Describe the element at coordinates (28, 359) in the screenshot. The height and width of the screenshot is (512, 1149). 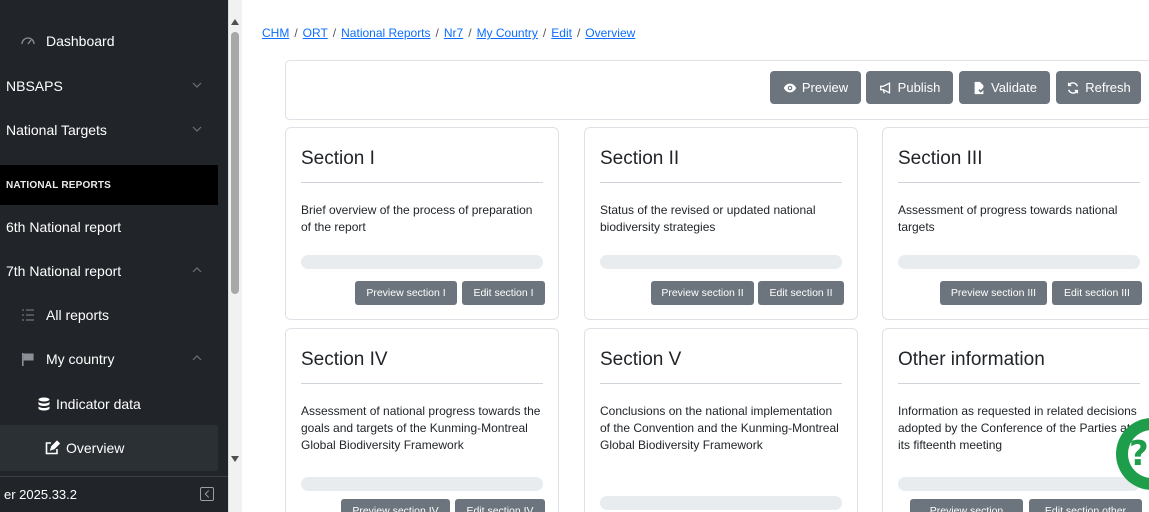
I see `flag-icon` at that location.